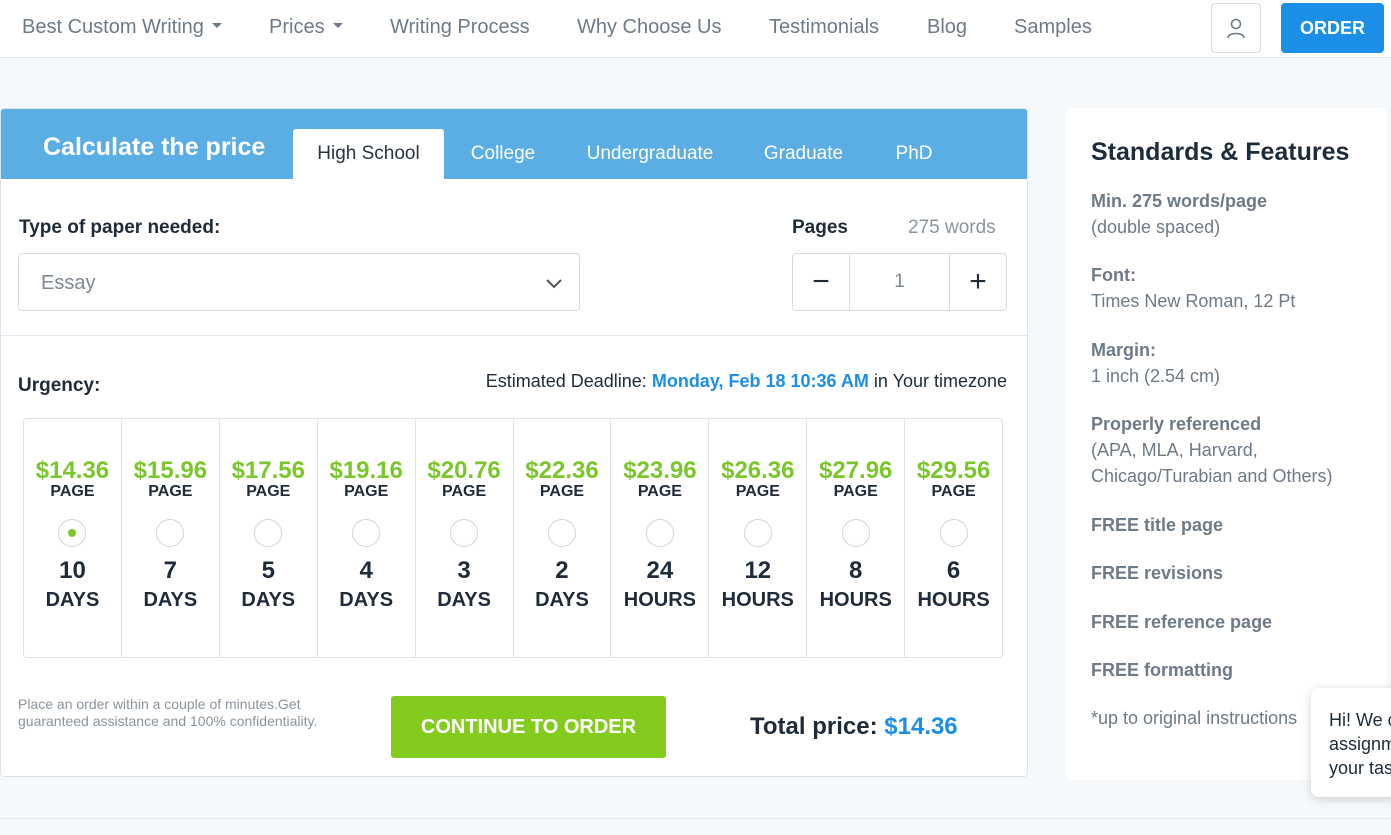 The width and height of the screenshot is (1391, 835). Describe the element at coordinates (855, 600) in the screenshot. I see `option-unit: HOURS` at that location.